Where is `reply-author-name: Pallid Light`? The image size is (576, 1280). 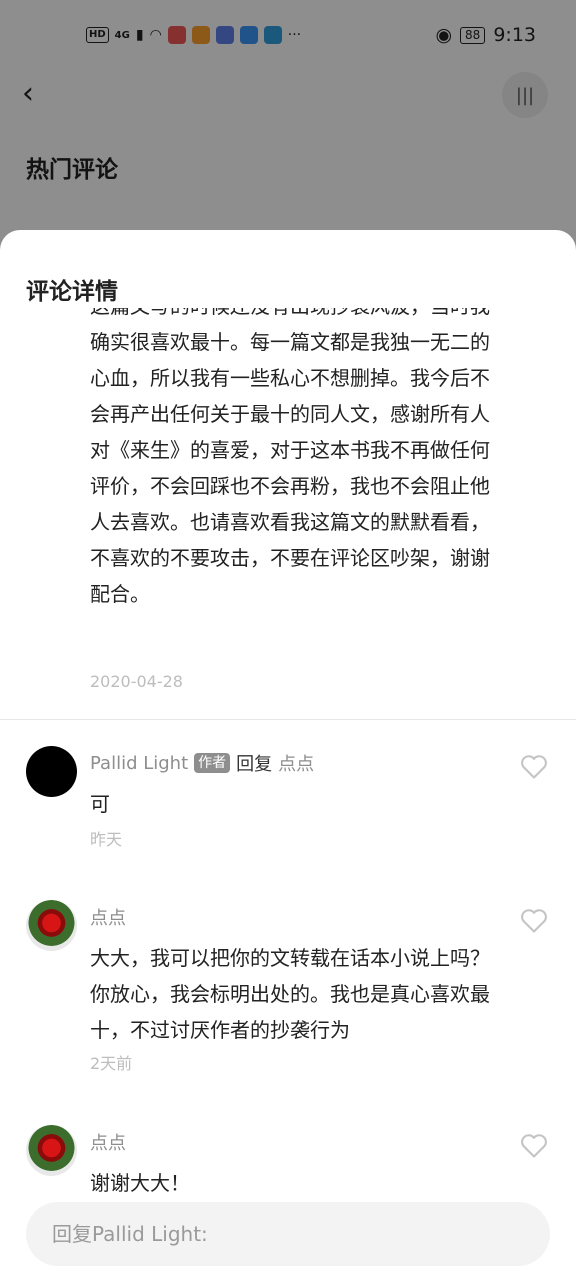 reply-author-name: Pallid Light is located at coordinates (139, 763).